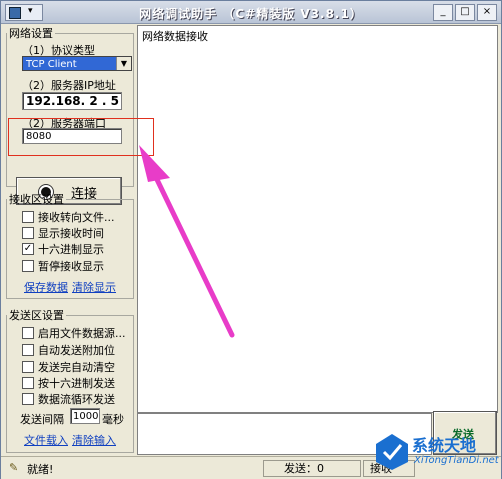 Image resolution: width=502 pixels, height=479 pixels. What do you see at coordinates (392, 452) in the screenshot?
I see `watermark-logo-icon` at bounding box center [392, 452].